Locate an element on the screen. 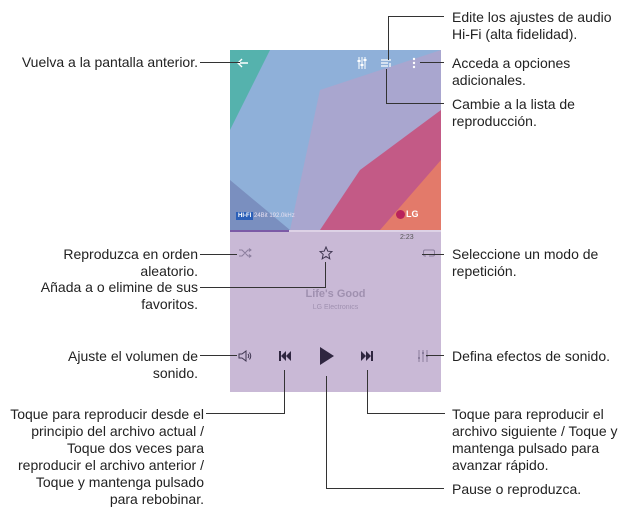  back-arrow-icon is located at coordinates (243, 63).